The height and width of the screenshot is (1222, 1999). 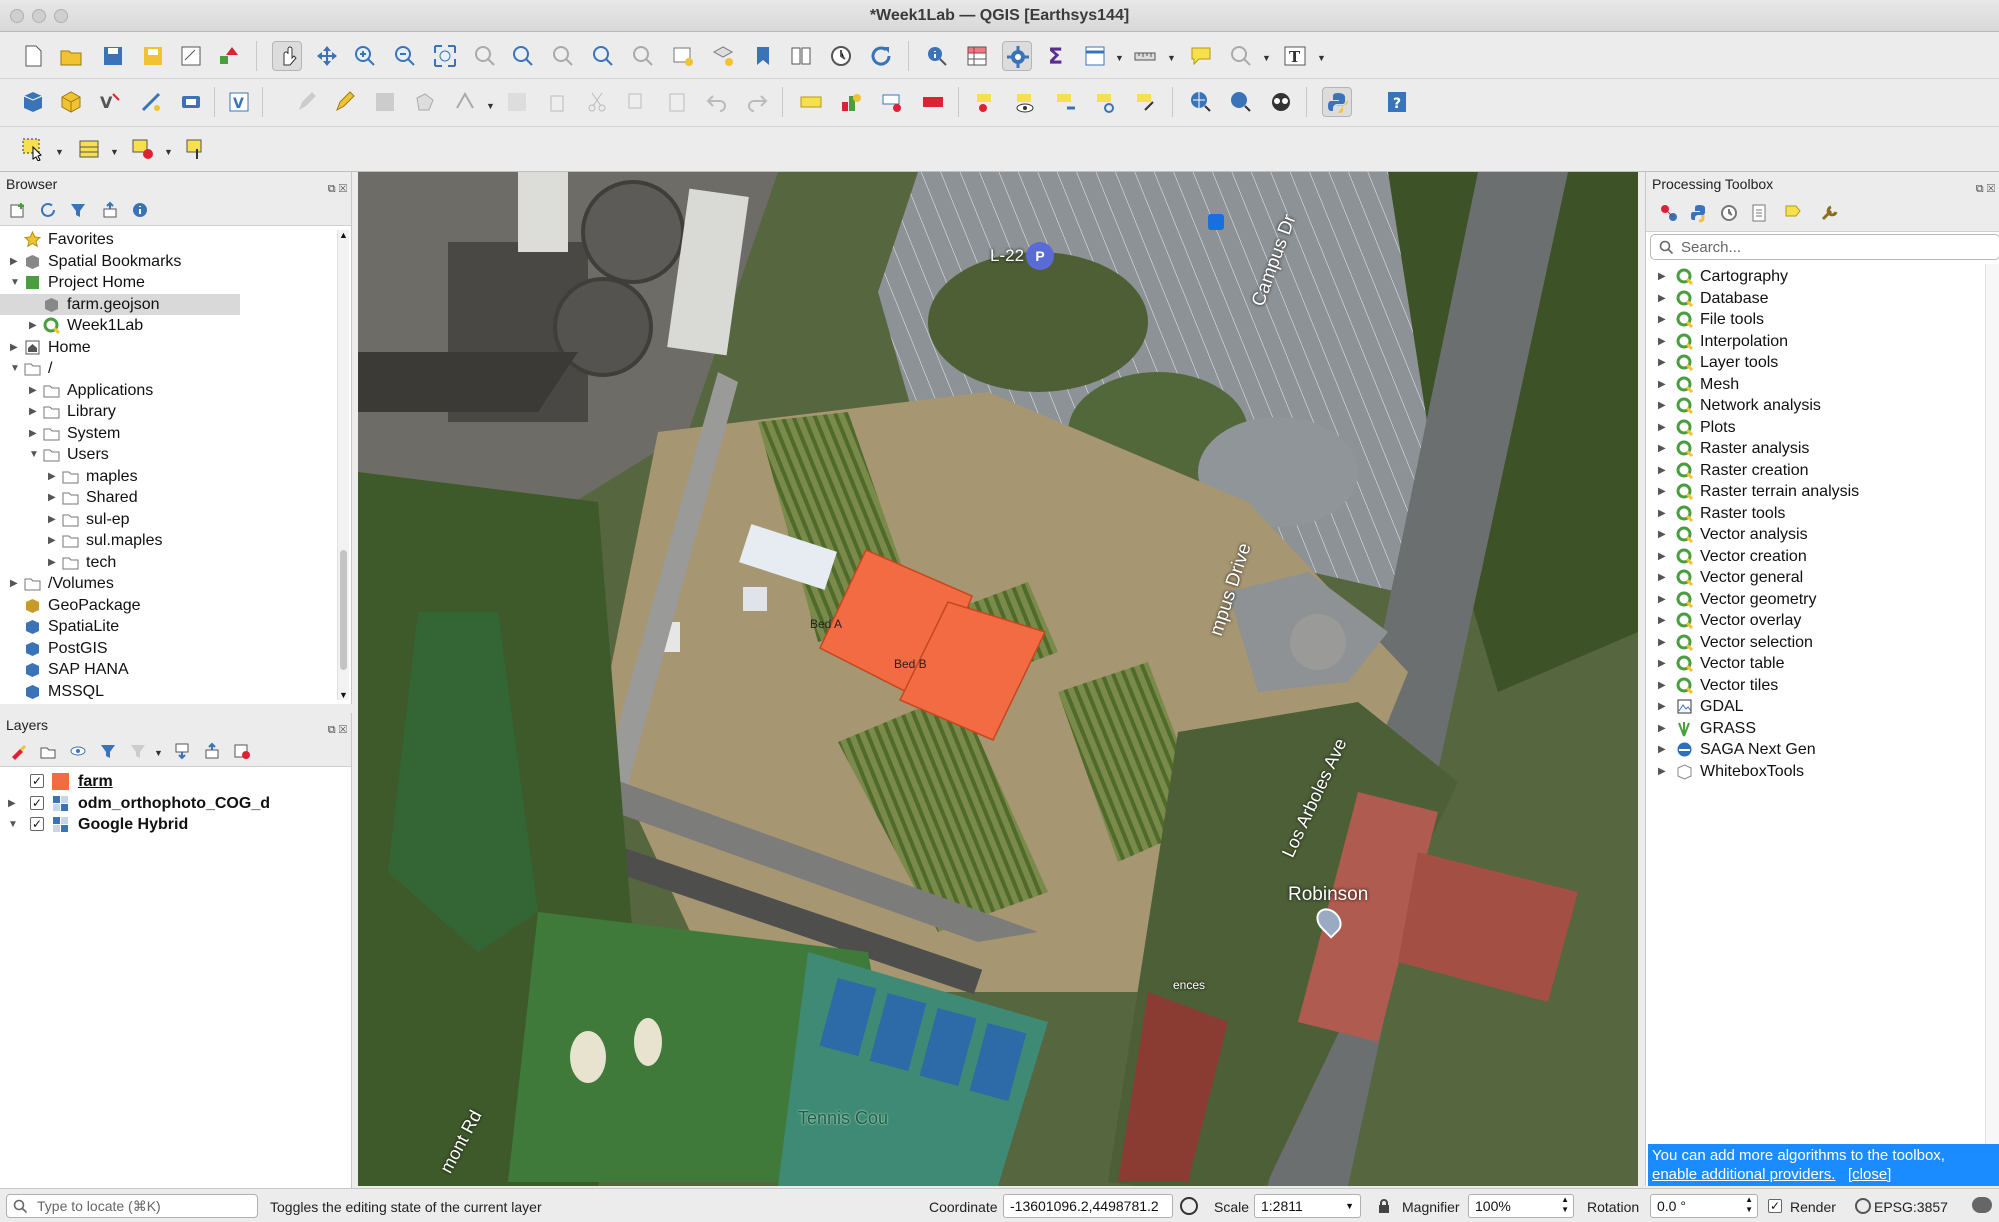 I want to click on metasearch-icon, so click(x=1201, y=102).